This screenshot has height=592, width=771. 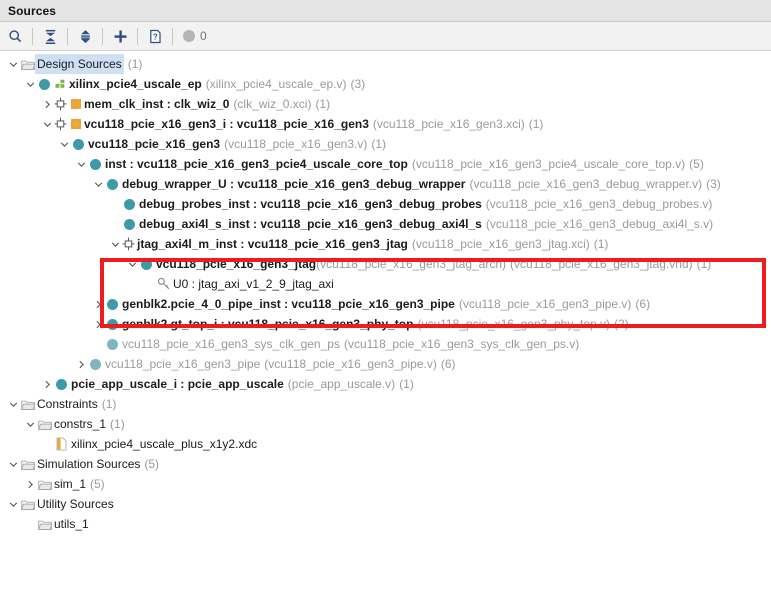 I want to click on tree-row: Constraints (1), so click(x=385, y=404).